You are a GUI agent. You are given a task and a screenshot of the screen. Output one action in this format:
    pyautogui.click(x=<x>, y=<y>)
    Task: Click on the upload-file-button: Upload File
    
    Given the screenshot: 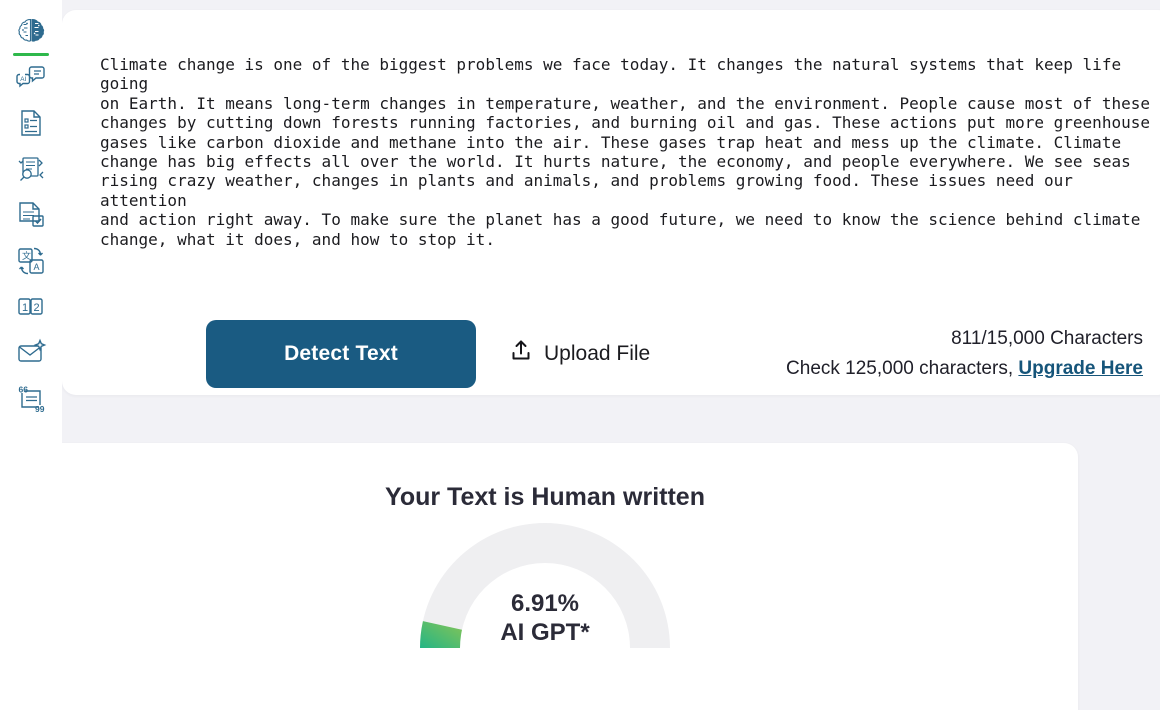 What is the action you would take?
    pyautogui.click(x=579, y=353)
    